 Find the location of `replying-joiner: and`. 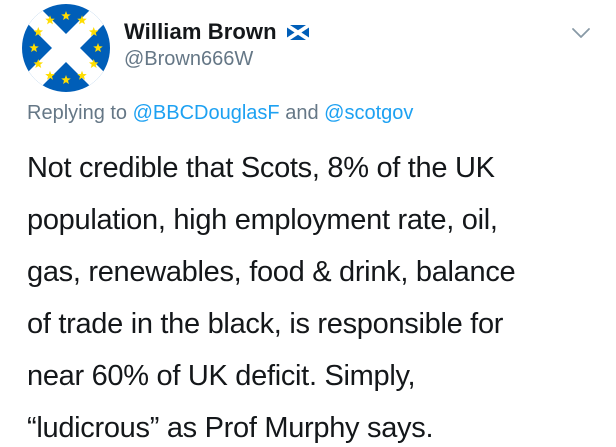

replying-joiner: and is located at coordinates (302, 113).